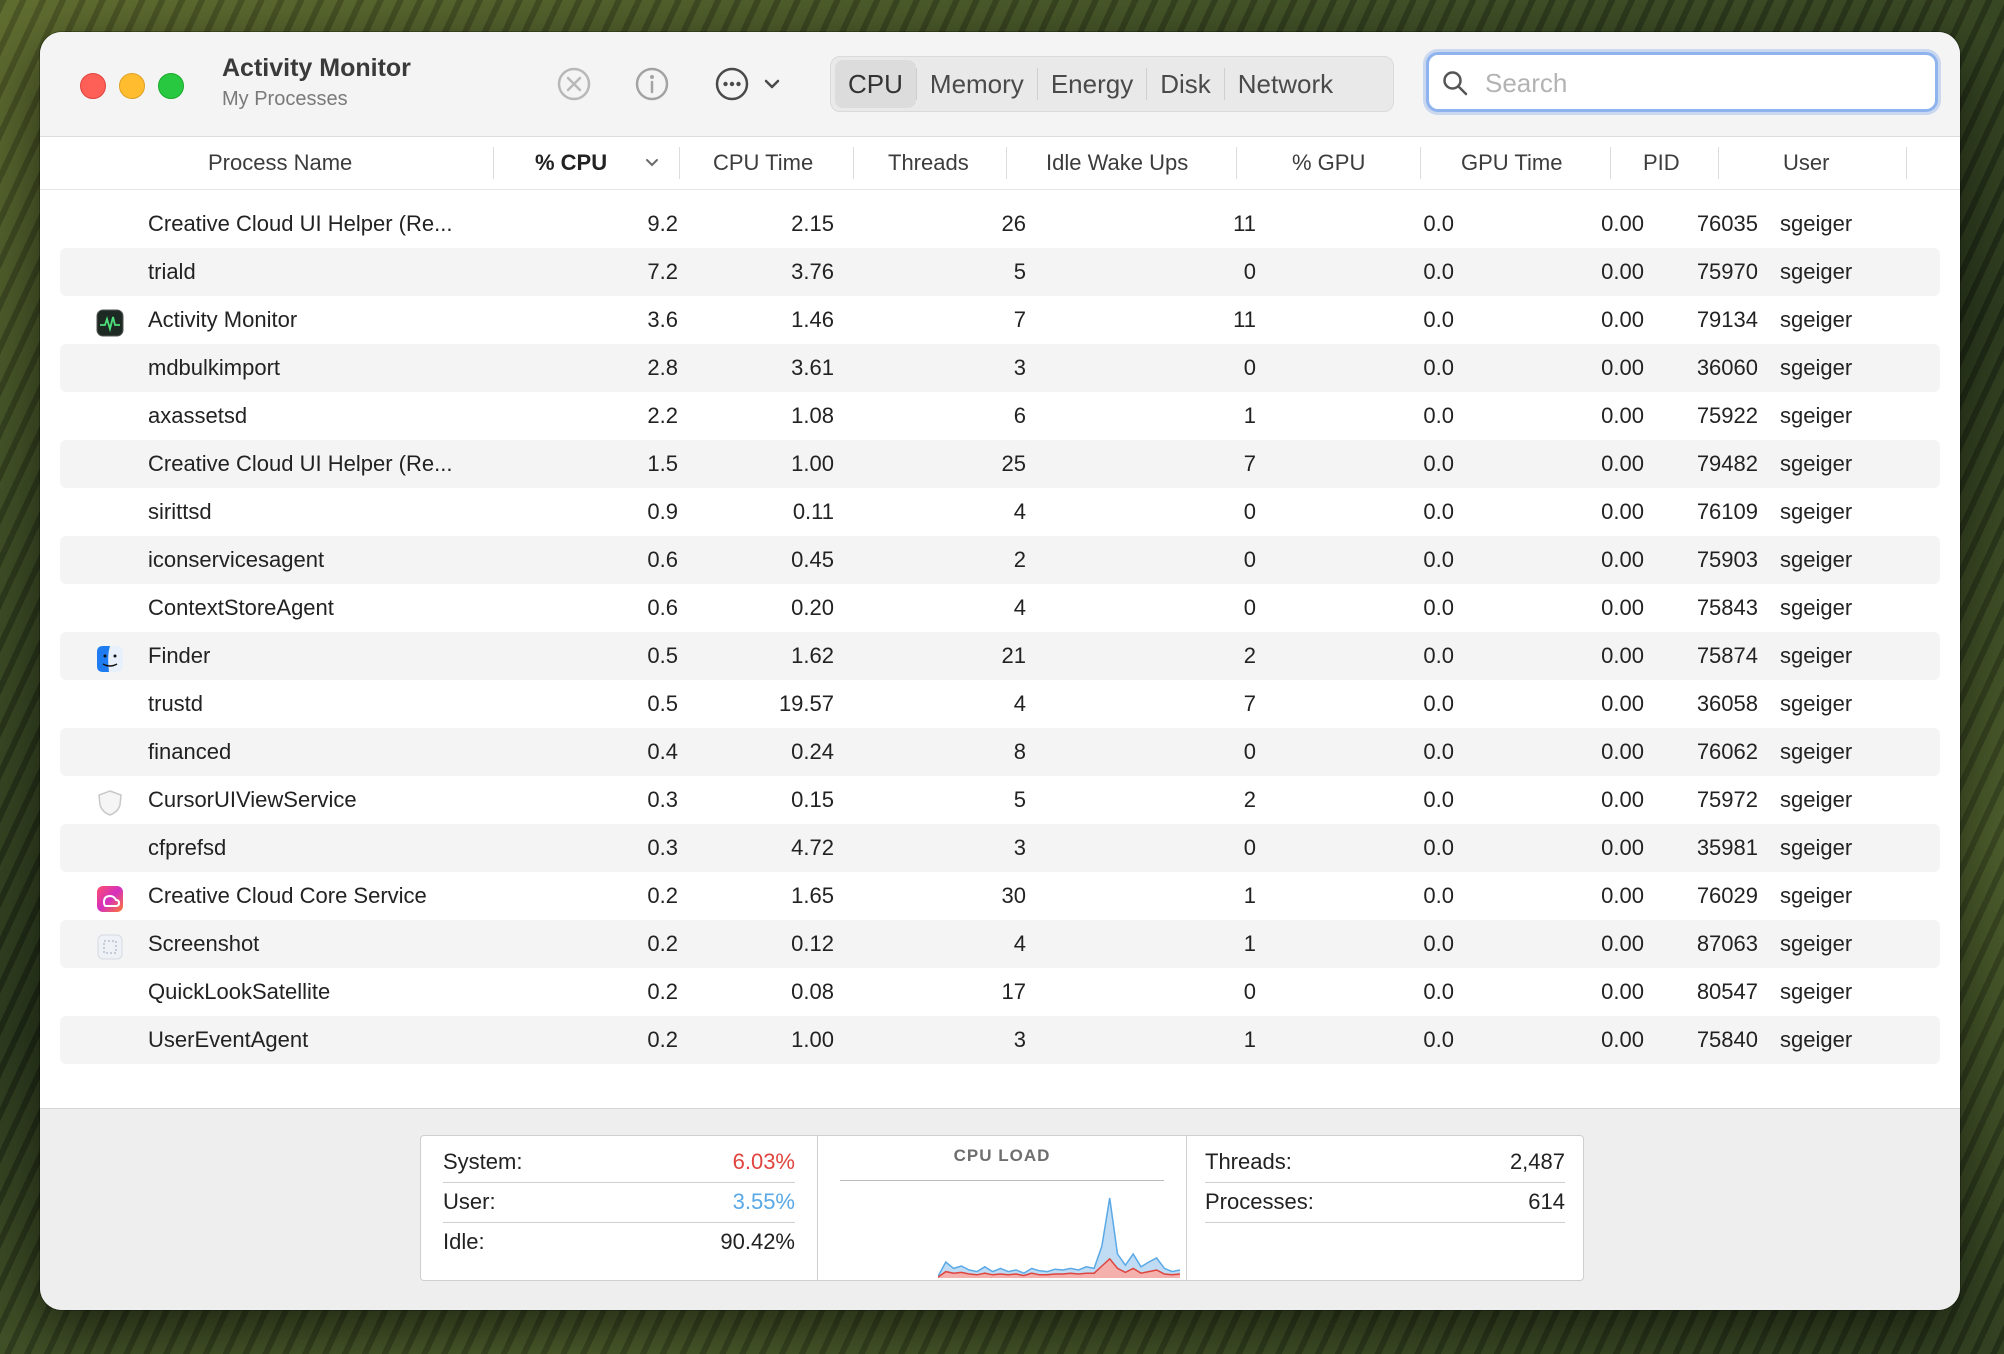  What do you see at coordinates (619, 1202) in the screenshot?
I see `stat-user: User: 3.55%` at bounding box center [619, 1202].